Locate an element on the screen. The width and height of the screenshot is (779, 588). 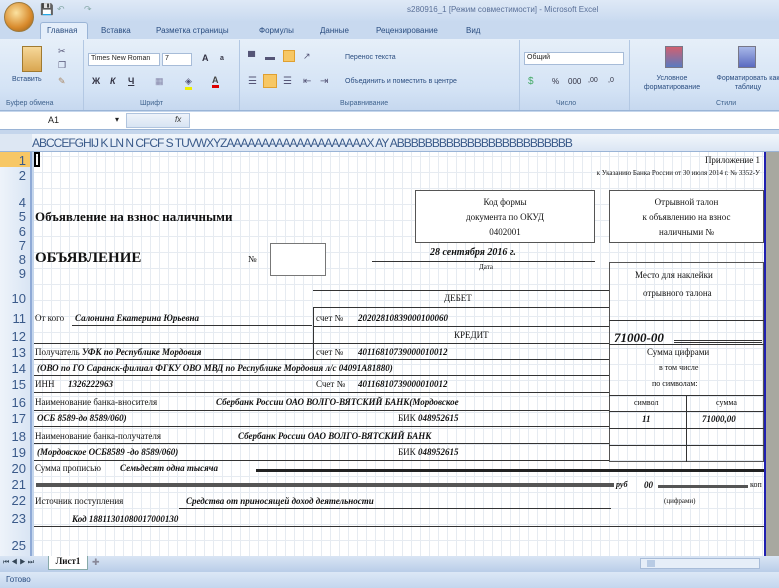
align-bottom-icon is located at coordinates (289, 56).